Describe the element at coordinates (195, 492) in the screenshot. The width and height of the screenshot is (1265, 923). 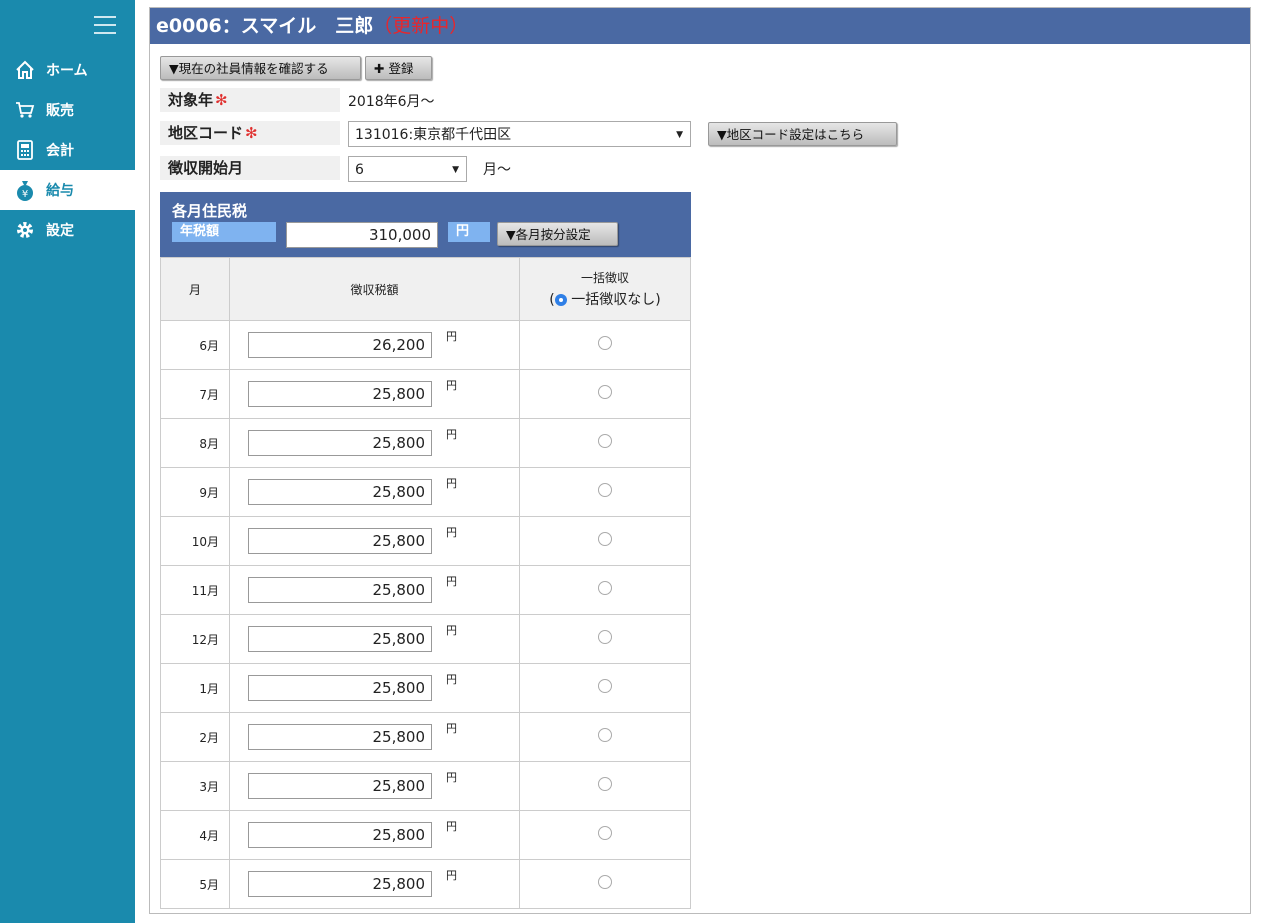
I see `month-cell: 9月` at that location.